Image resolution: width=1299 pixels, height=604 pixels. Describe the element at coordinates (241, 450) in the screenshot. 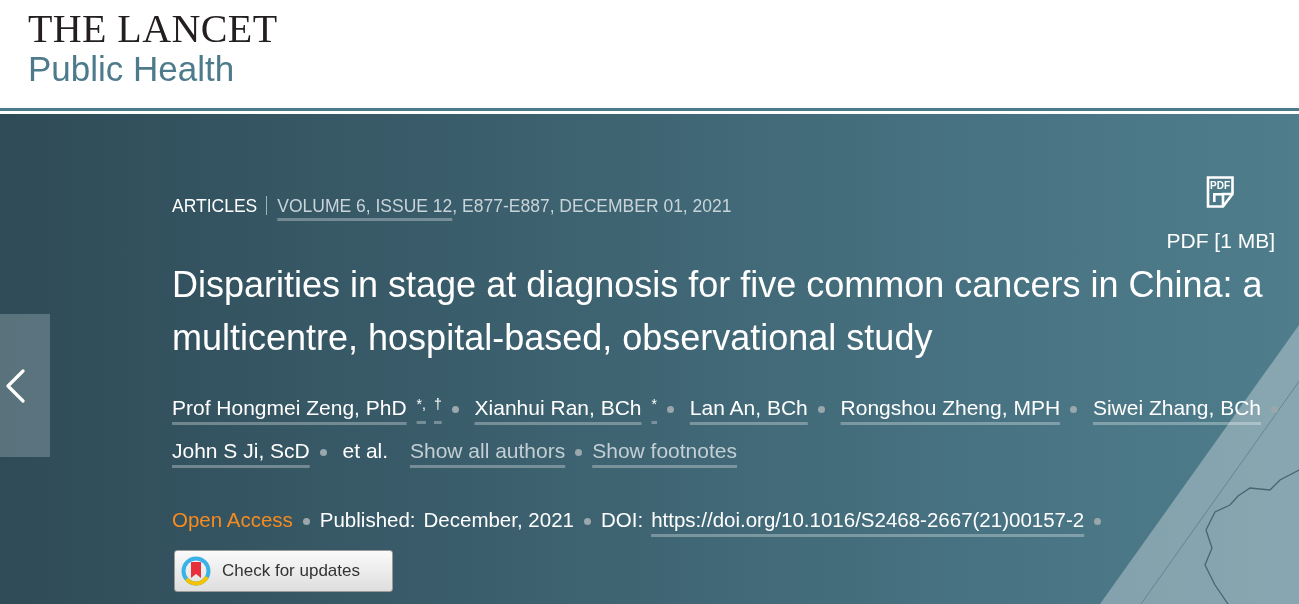

I see `author-link: John S Ji, ScD` at that location.